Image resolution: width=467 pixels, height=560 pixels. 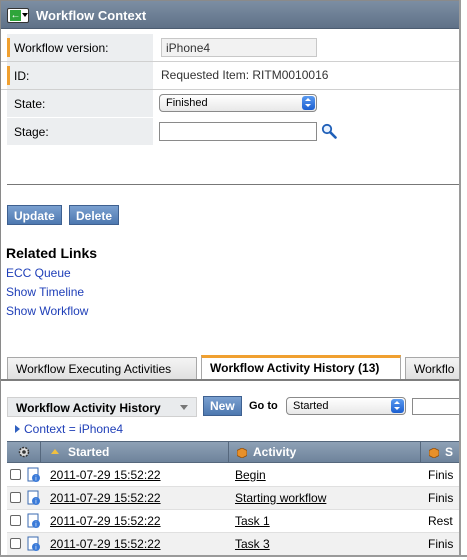 I want to click on torn-edge-bottom, so click(x=233, y=557).